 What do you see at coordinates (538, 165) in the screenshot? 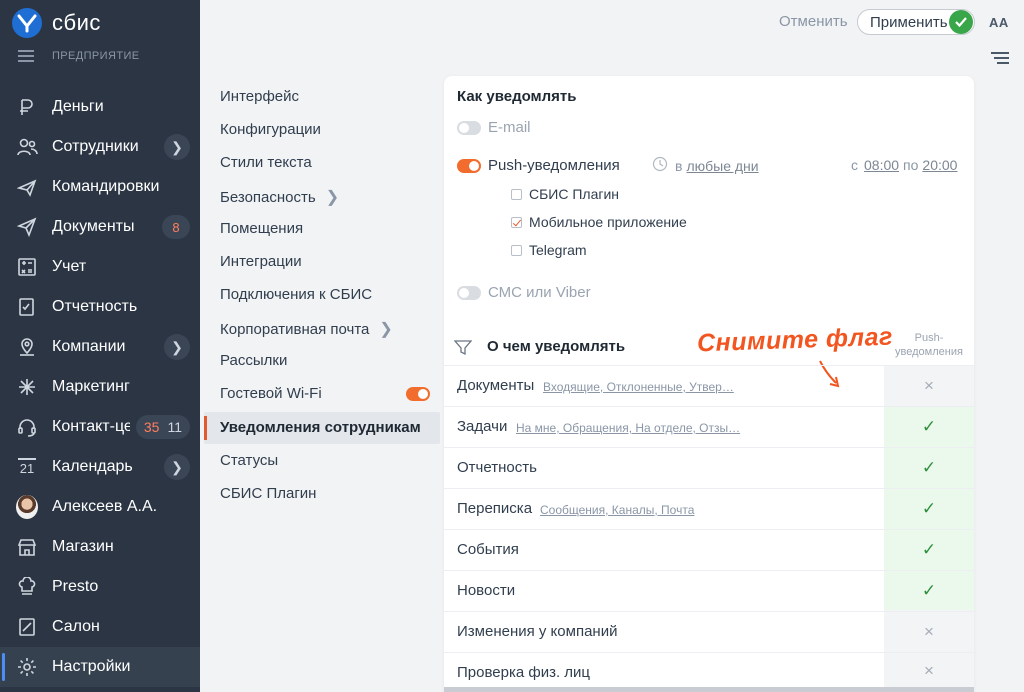
I see `push-option: Push-уведомления` at bounding box center [538, 165].